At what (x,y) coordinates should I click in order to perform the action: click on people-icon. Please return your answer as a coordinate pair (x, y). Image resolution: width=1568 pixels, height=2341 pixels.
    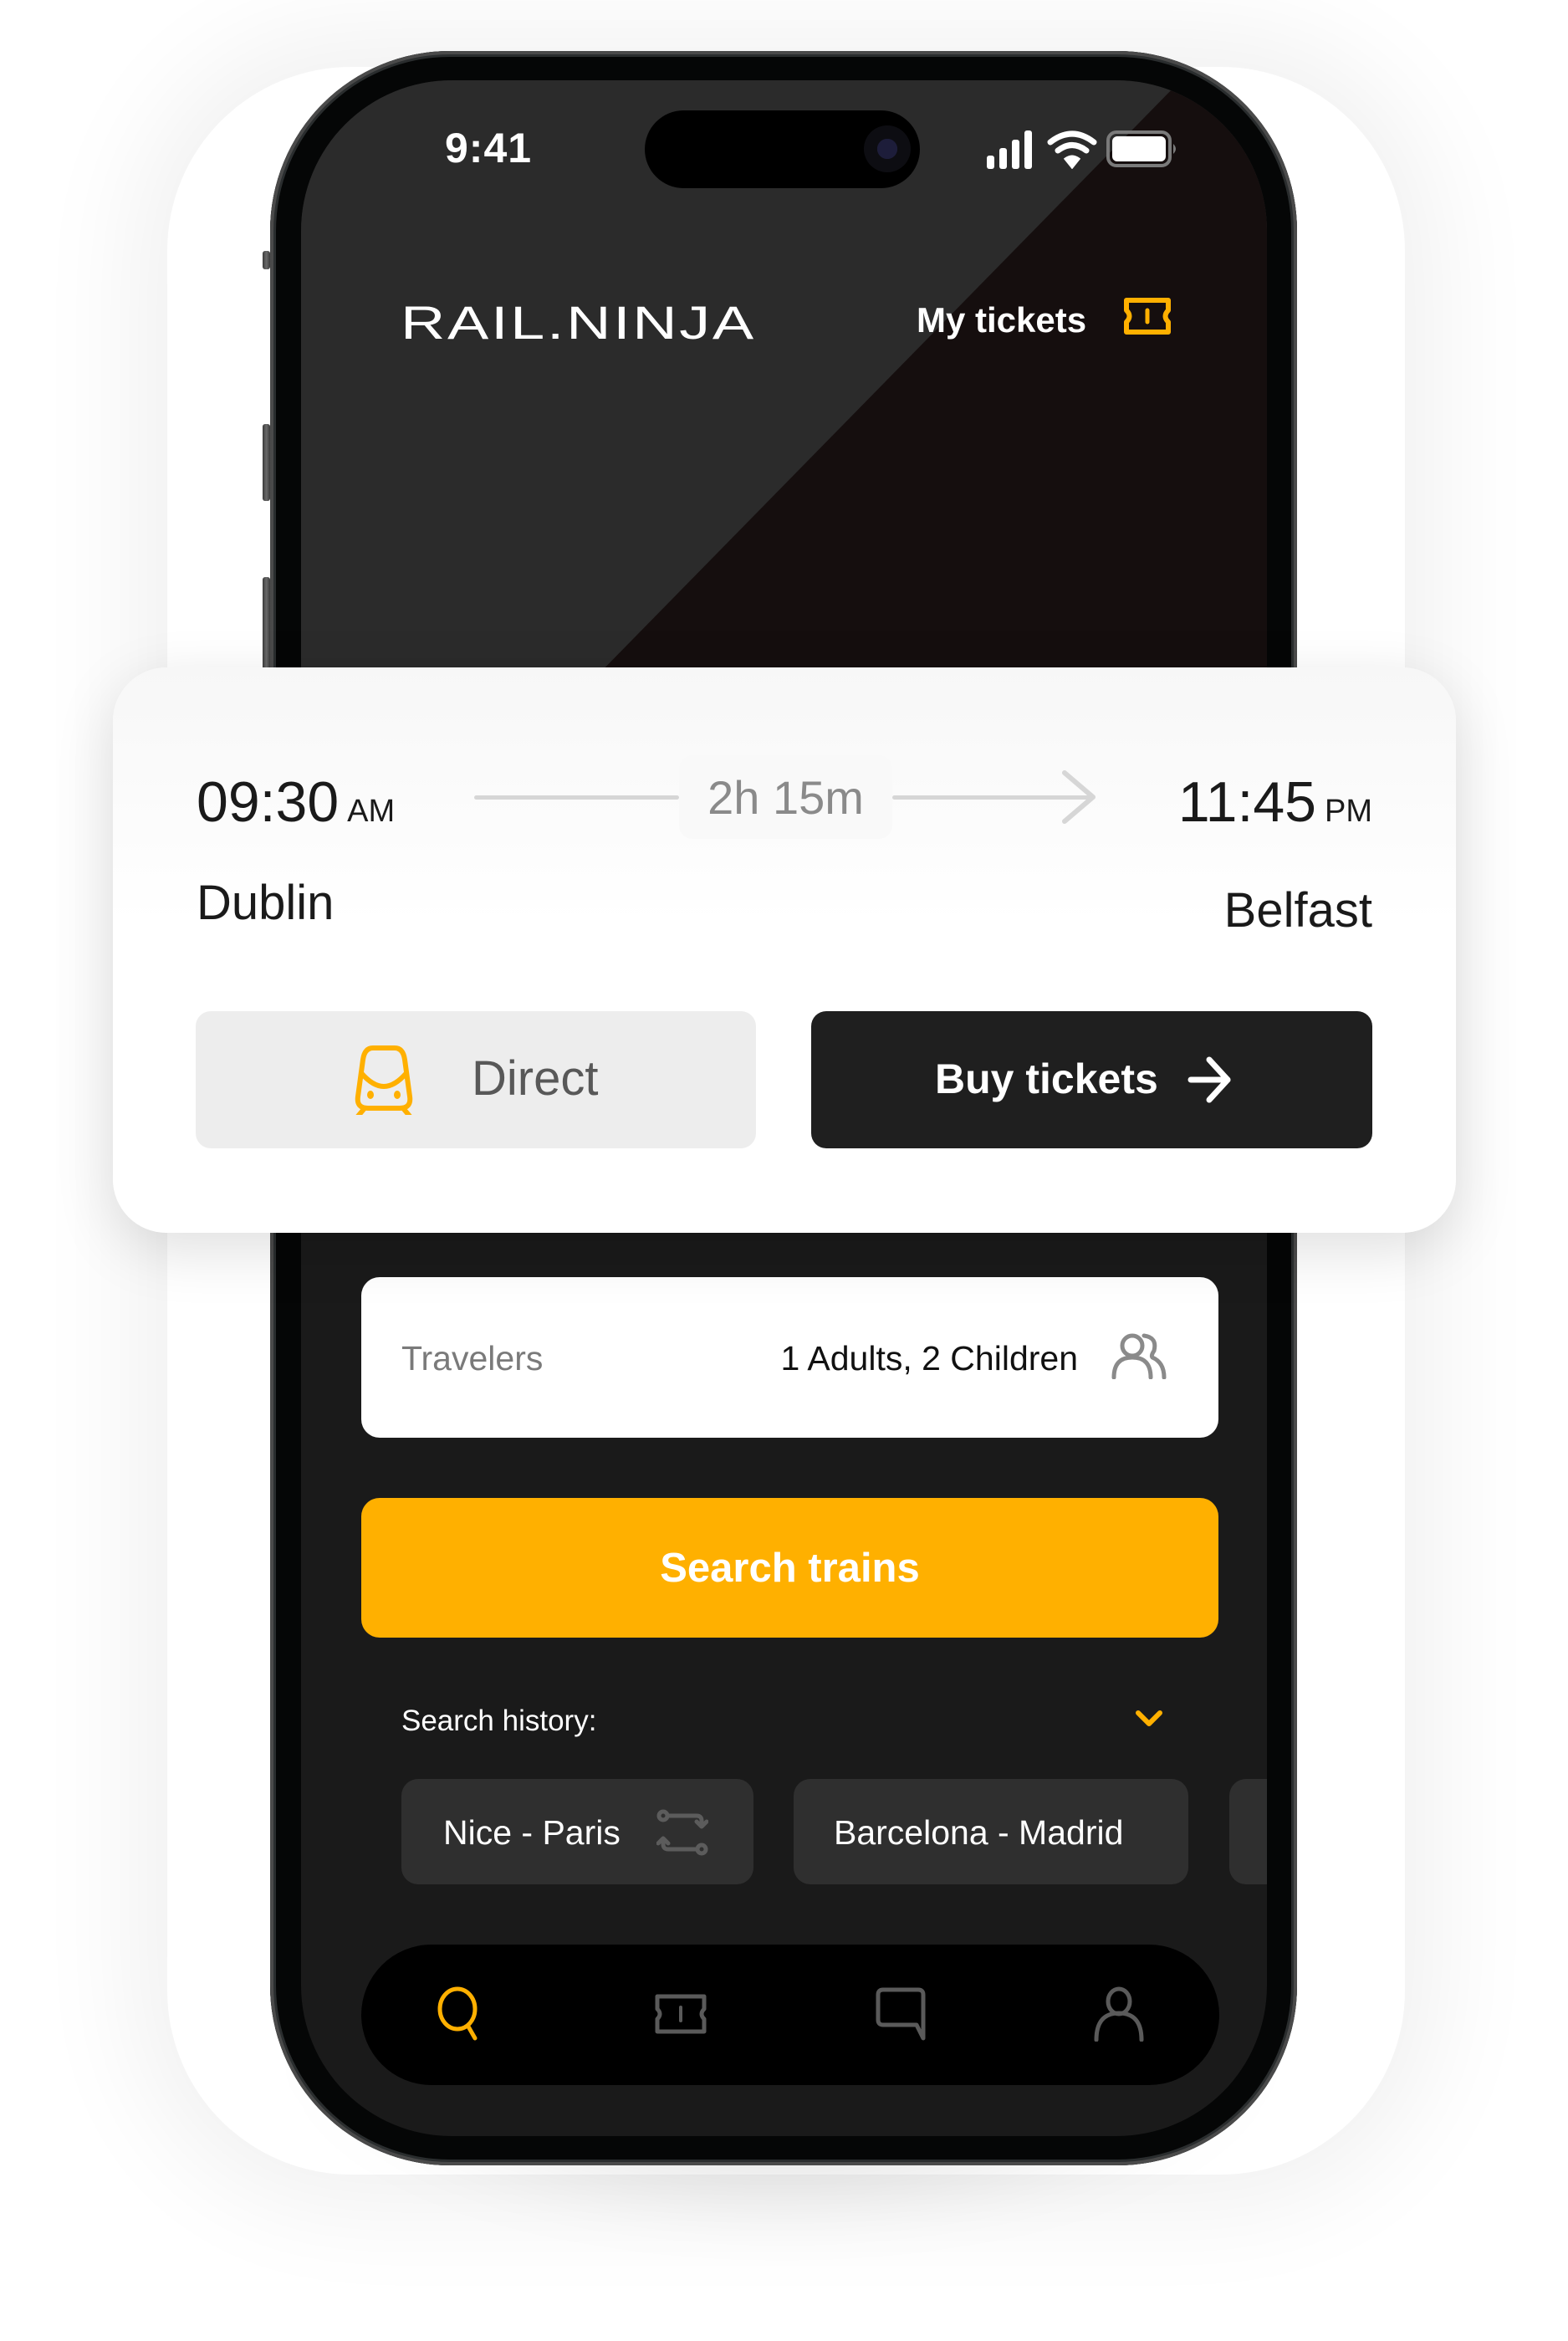
    Looking at the image, I should click on (1139, 1356).